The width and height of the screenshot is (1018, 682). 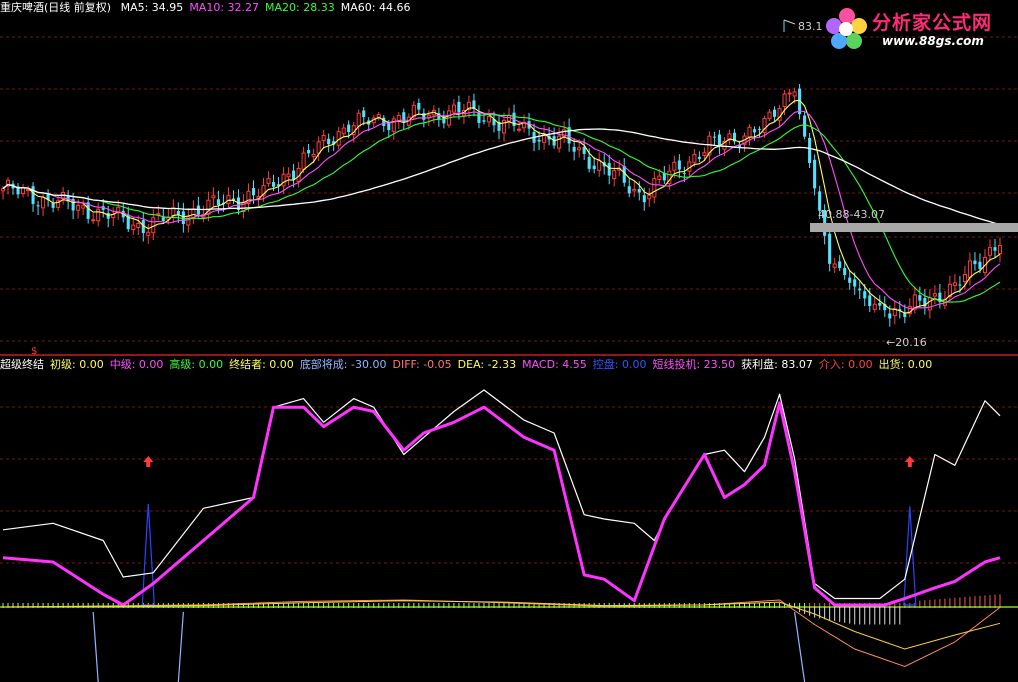 I want to click on logo-url: www.88gs.com, so click(x=933, y=41).